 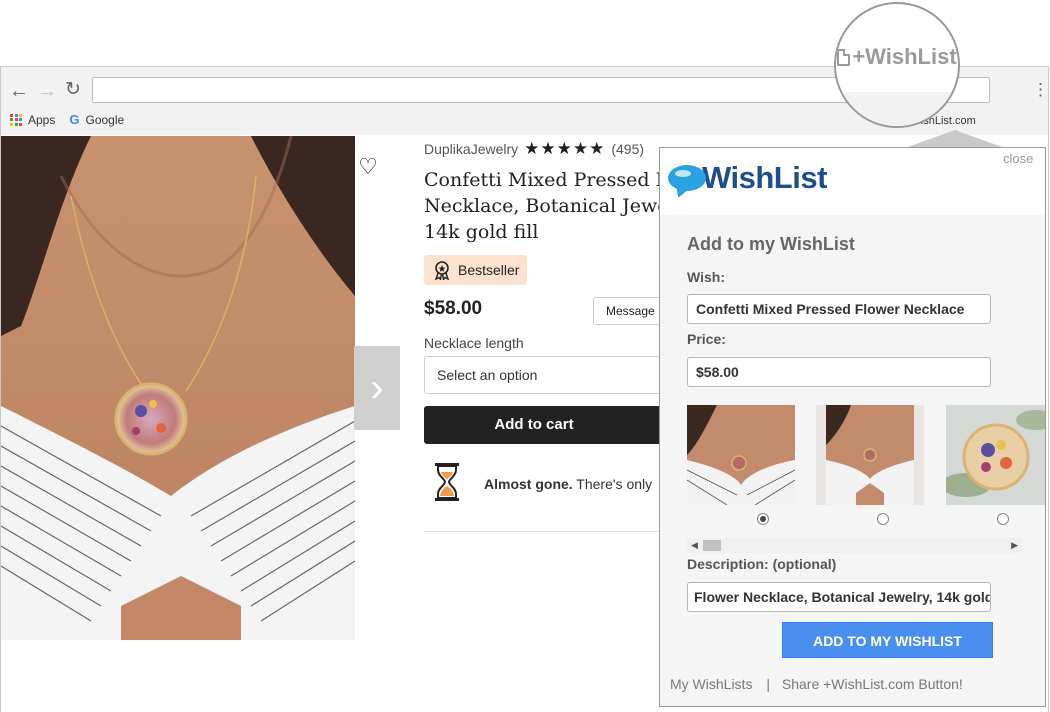 I want to click on necklace-length-select: Select an option, so click(x=549, y=375).